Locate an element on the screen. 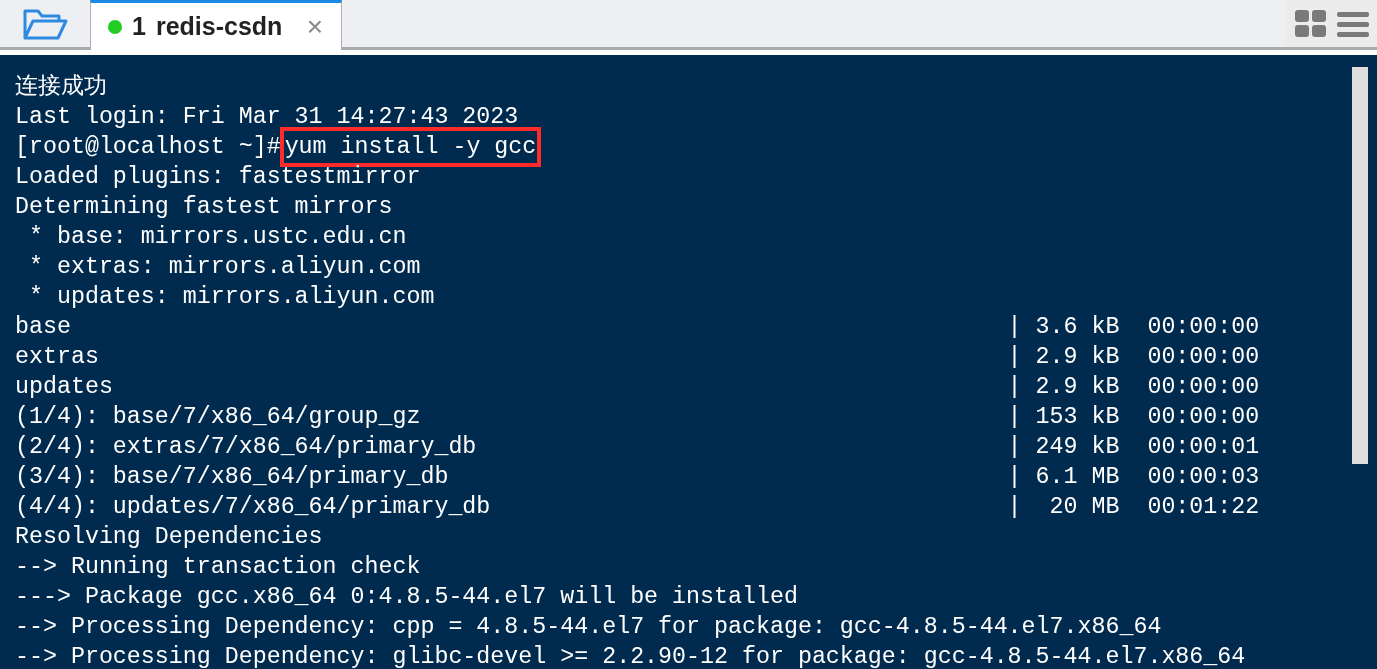 The width and height of the screenshot is (1377, 669). tab-number: 1 is located at coordinates (139, 26).